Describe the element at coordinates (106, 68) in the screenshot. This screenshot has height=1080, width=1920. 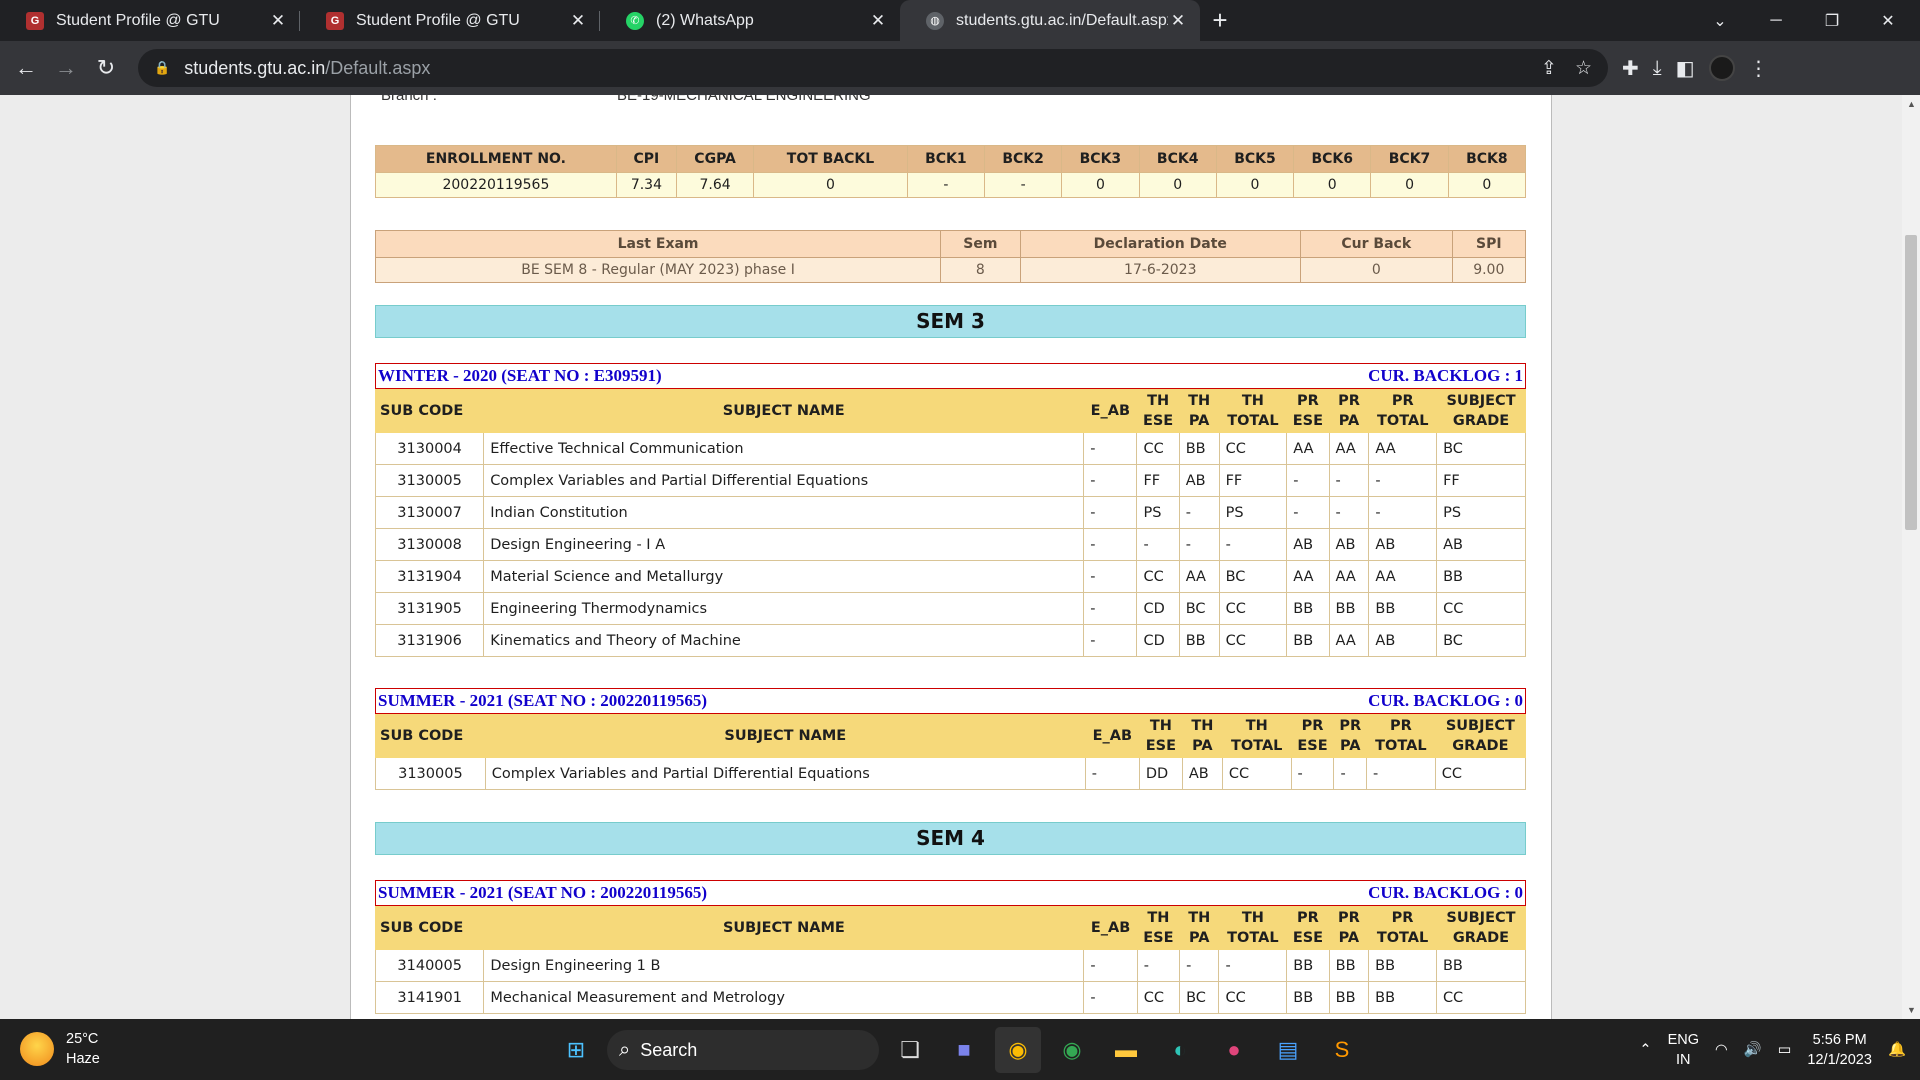
I see `reload-icon: ↻` at that location.